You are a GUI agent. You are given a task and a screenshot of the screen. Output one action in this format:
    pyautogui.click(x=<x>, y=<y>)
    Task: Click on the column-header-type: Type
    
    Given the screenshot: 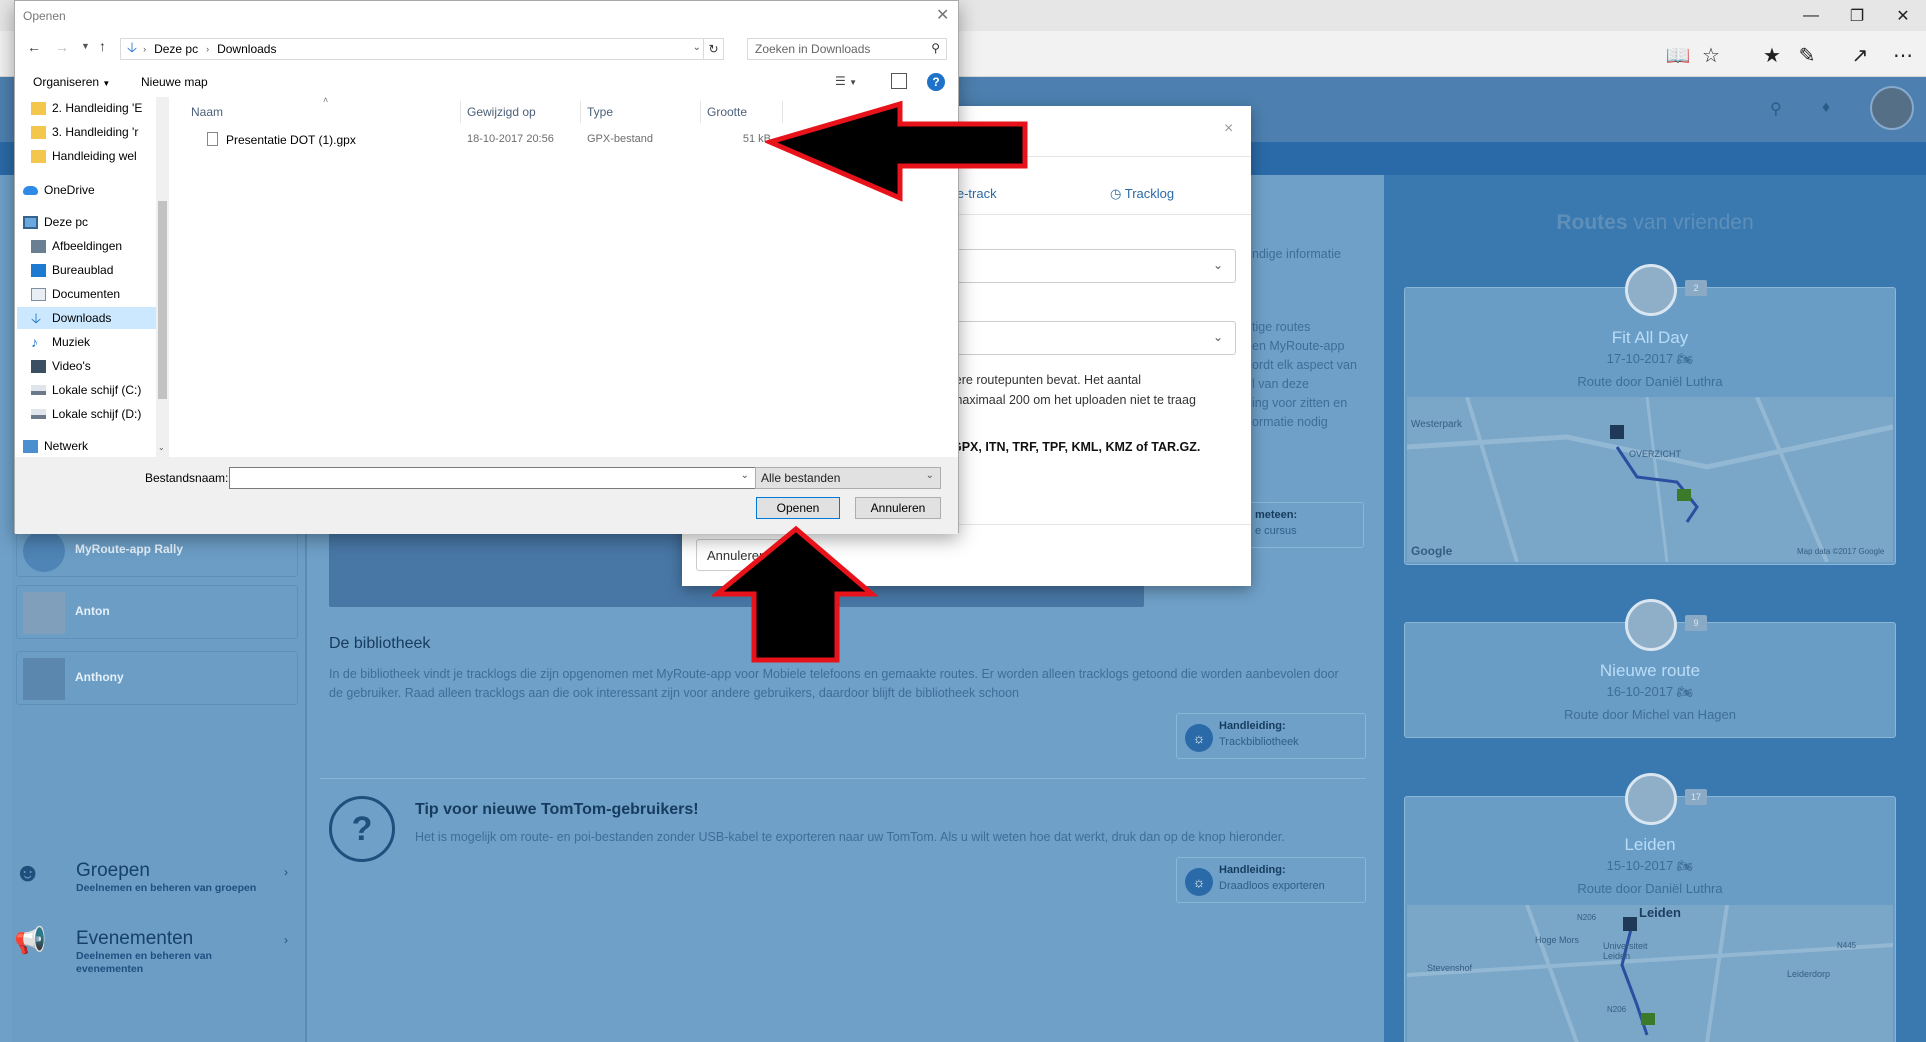 What is the action you would take?
    pyautogui.click(x=644, y=112)
    